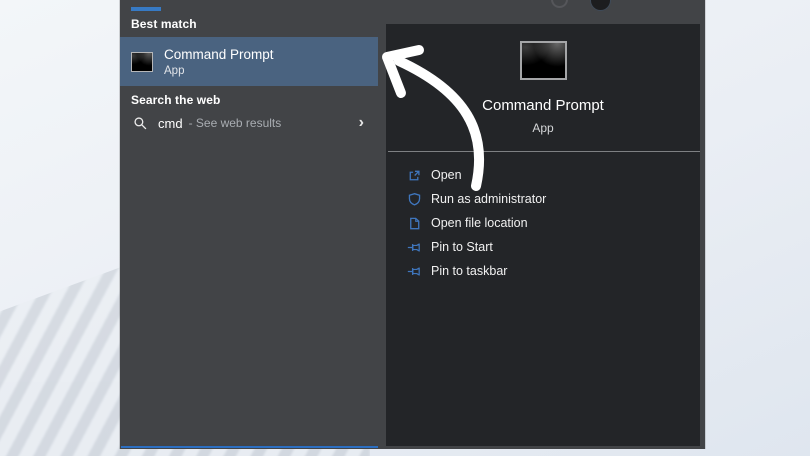 Image resolution: width=810 pixels, height=456 pixels. What do you see at coordinates (559, 4) in the screenshot?
I see `top-bar-circle-icon` at bounding box center [559, 4].